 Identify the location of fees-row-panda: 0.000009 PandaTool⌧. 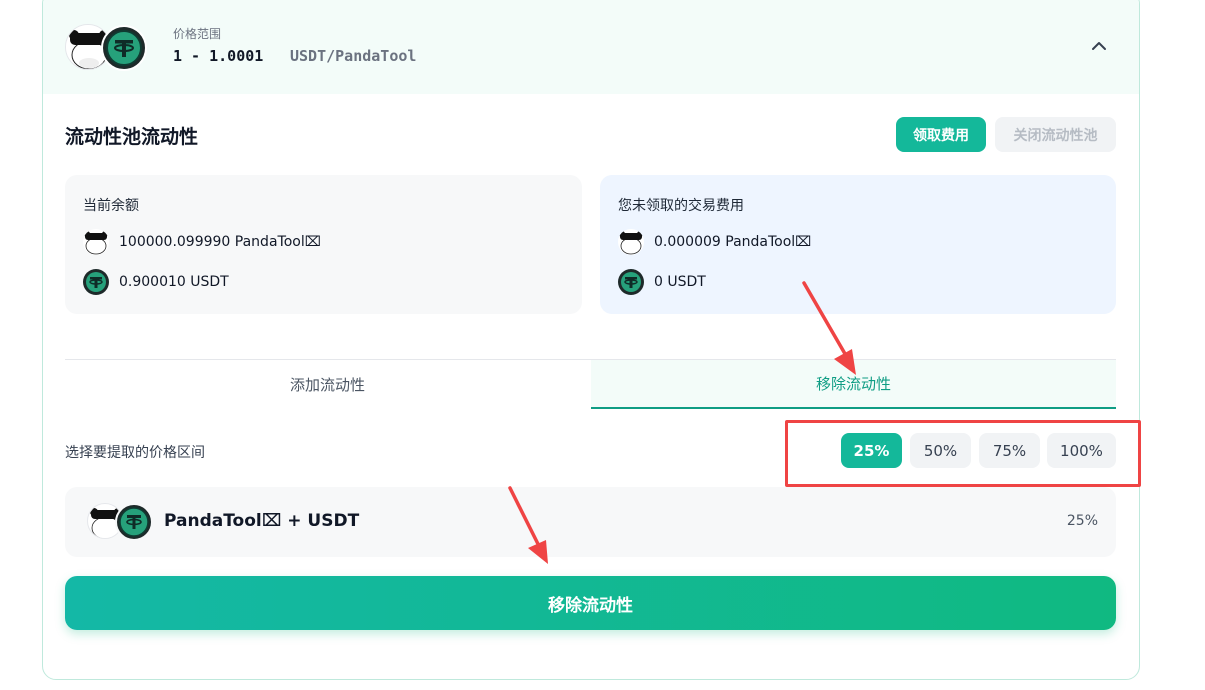
(714, 242).